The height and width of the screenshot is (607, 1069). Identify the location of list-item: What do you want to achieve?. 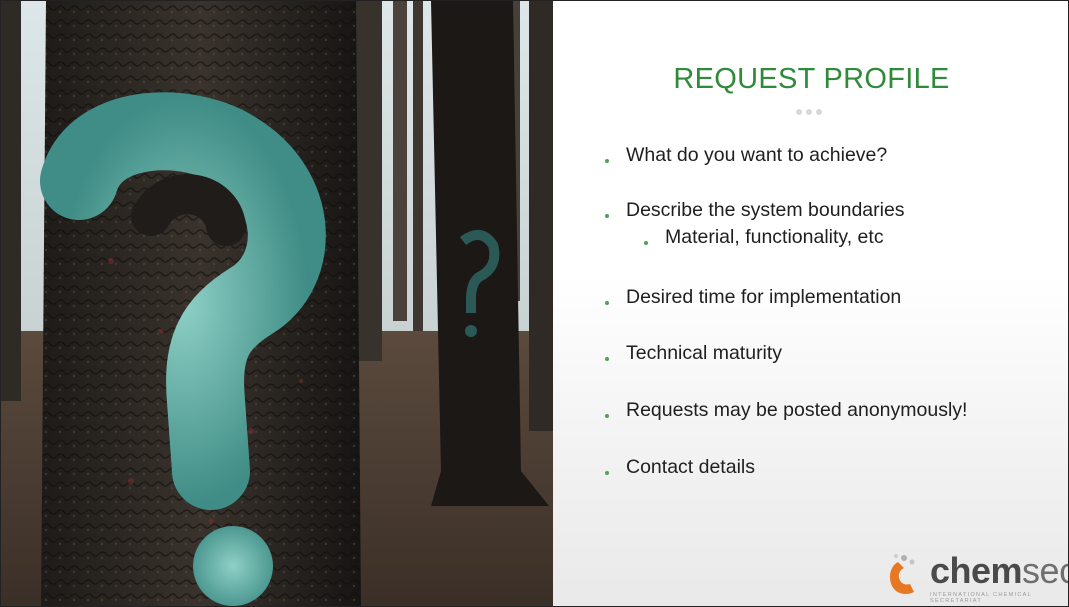
(757, 155).